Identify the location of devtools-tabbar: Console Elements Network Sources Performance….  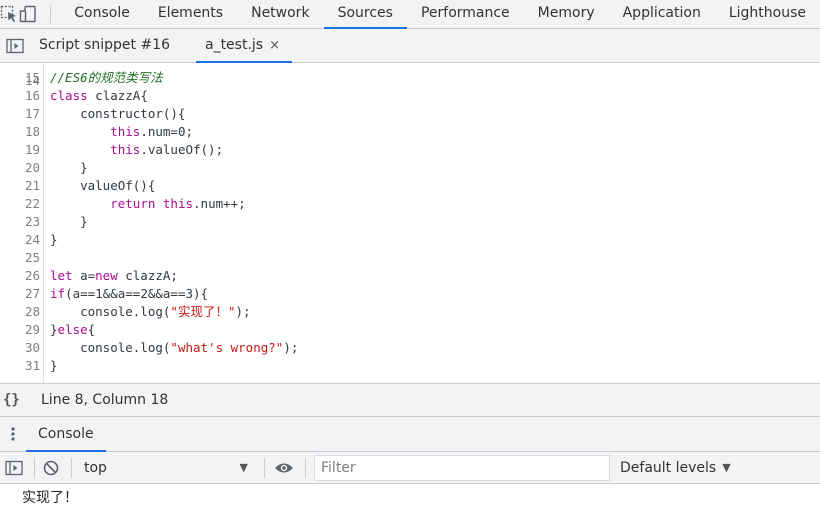
(410, 14).